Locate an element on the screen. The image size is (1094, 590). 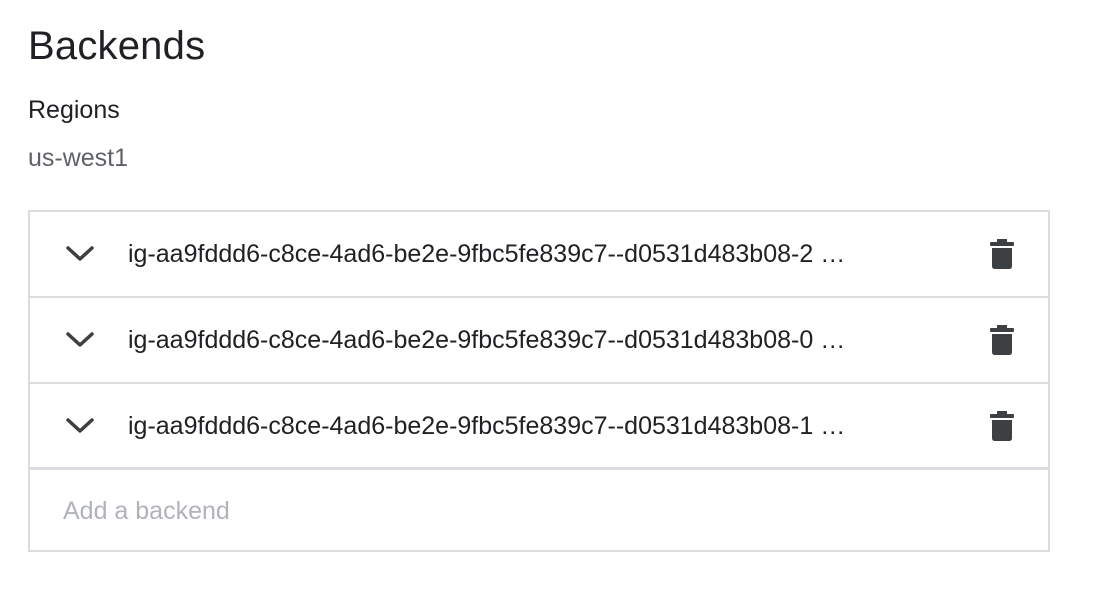
add-backend-input: Add a backend is located at coordinates (539, 510).